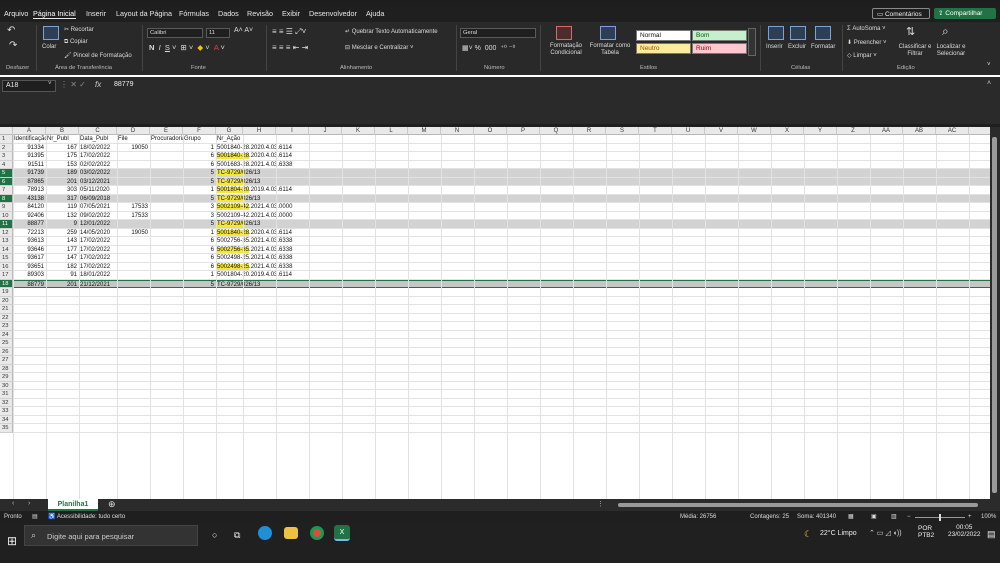 This screenshot has height=563, width=1000. I want to click on column-header-i: I, so click(292, 131).